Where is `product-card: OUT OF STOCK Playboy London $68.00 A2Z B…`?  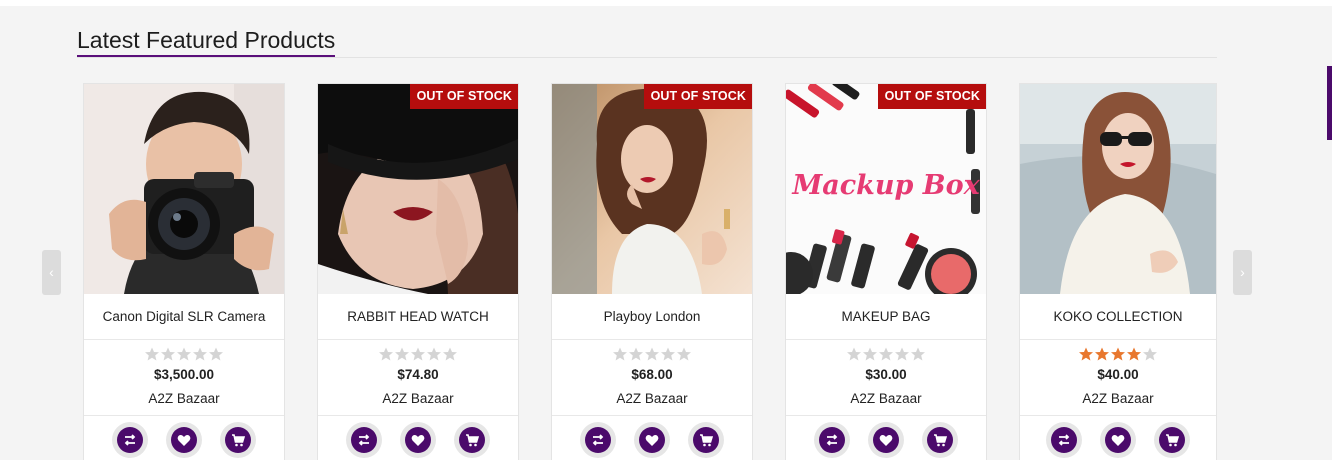
product-card: OUT OF STOCK Playboy London $68.00 A2Z B… is located at coordinates (652, 271).